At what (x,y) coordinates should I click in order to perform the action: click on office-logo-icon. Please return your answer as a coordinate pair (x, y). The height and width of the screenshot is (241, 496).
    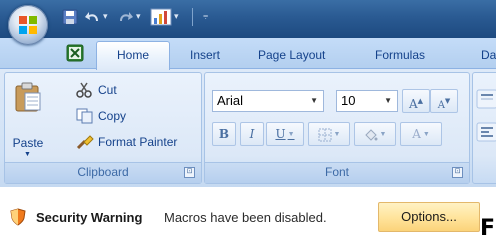
    Looking at the image, I should click on (28, 25).